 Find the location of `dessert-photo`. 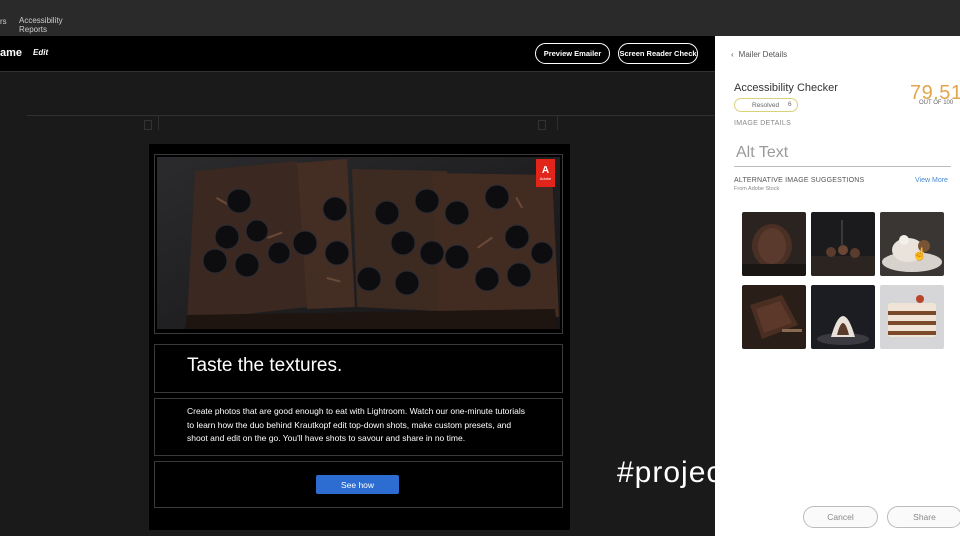

dessert-photo is located at coordinates (358, 243).